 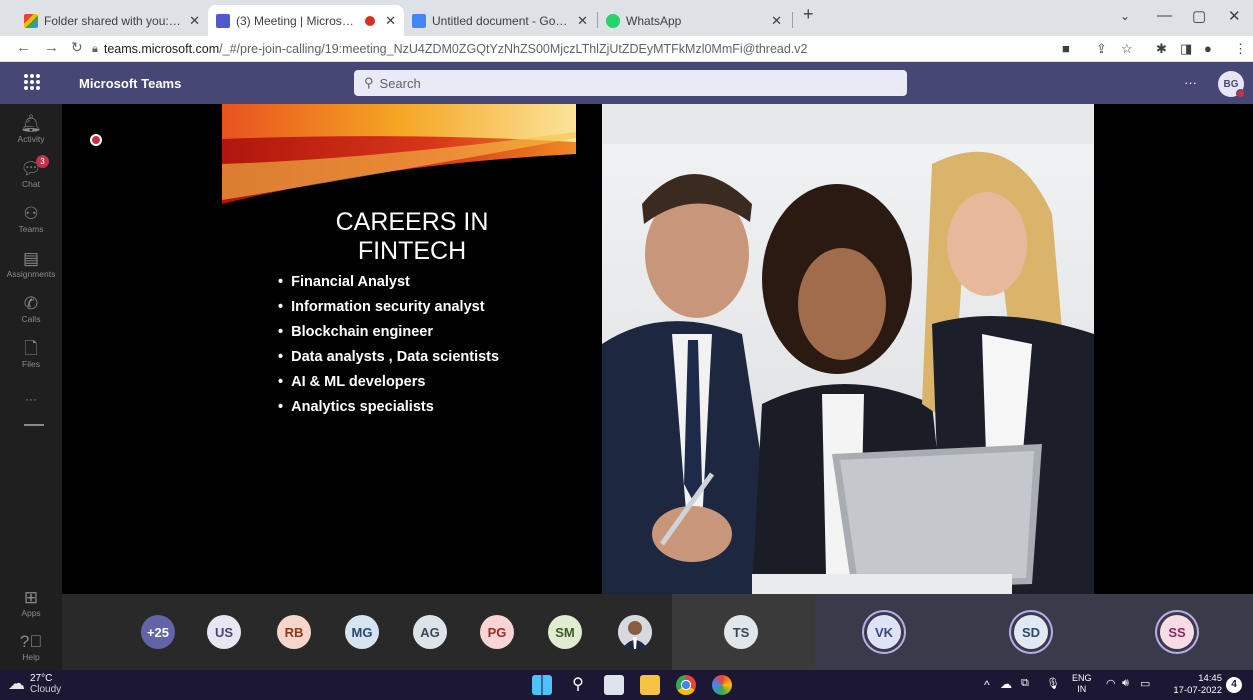 What do you see at coordinates (370, 20) in the screenshot?
I see `recording-icon` at bounding box center [370, 20].